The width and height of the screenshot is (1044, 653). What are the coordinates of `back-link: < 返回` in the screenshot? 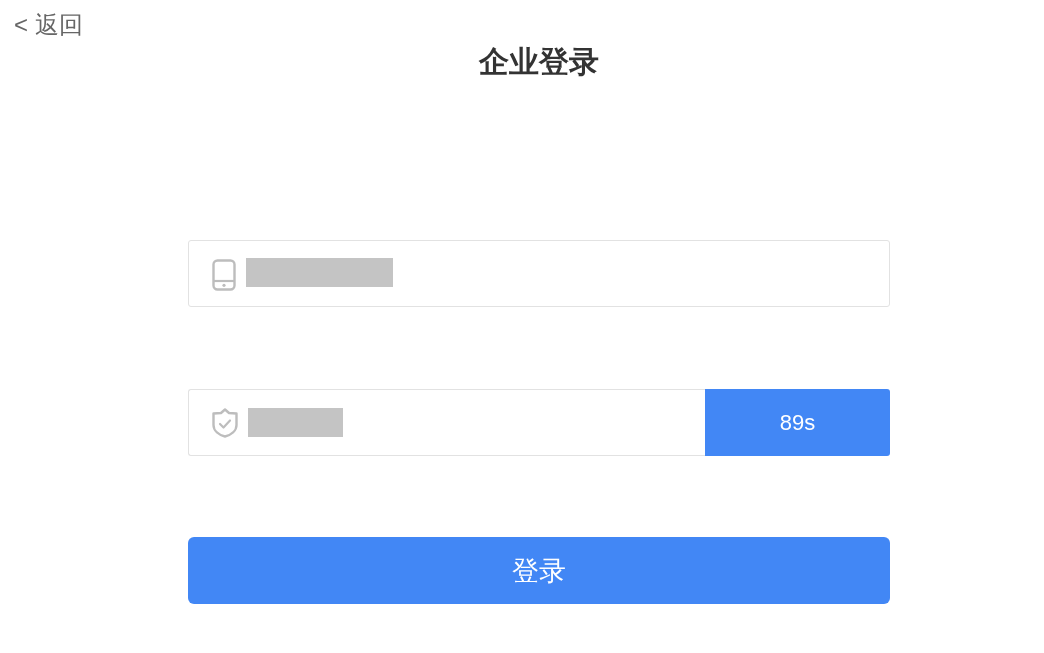 It's located at (48, 25).